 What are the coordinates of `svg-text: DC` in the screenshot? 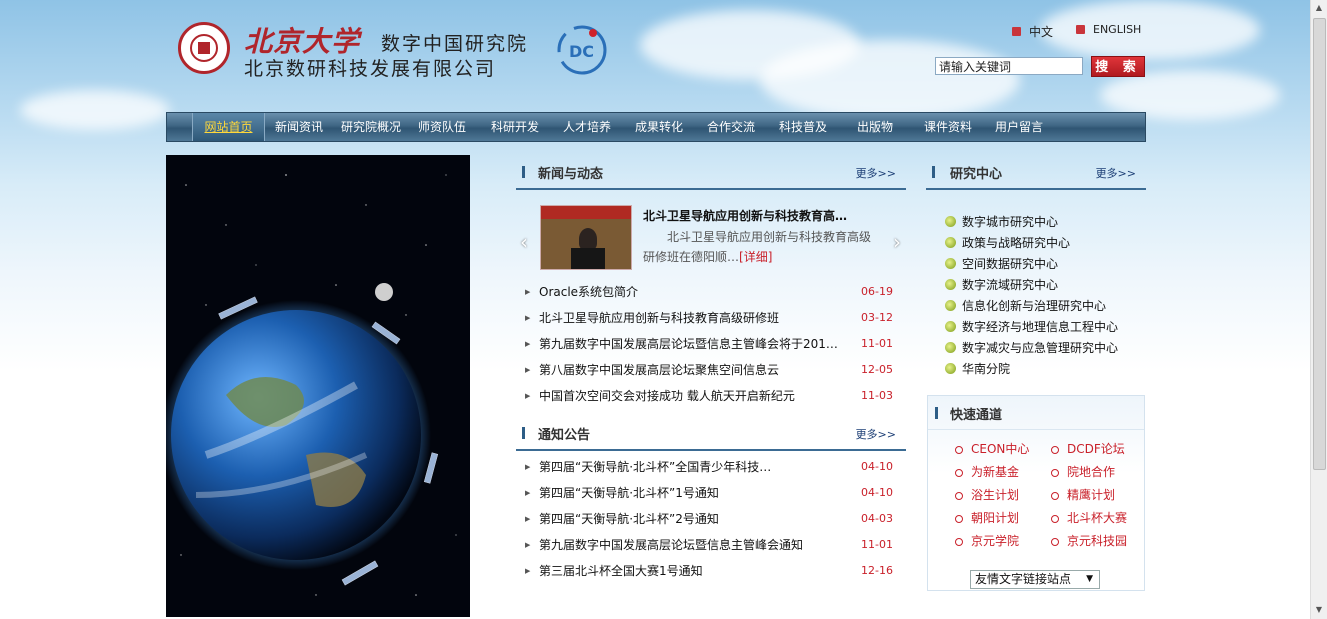 It's located at (581, 51).